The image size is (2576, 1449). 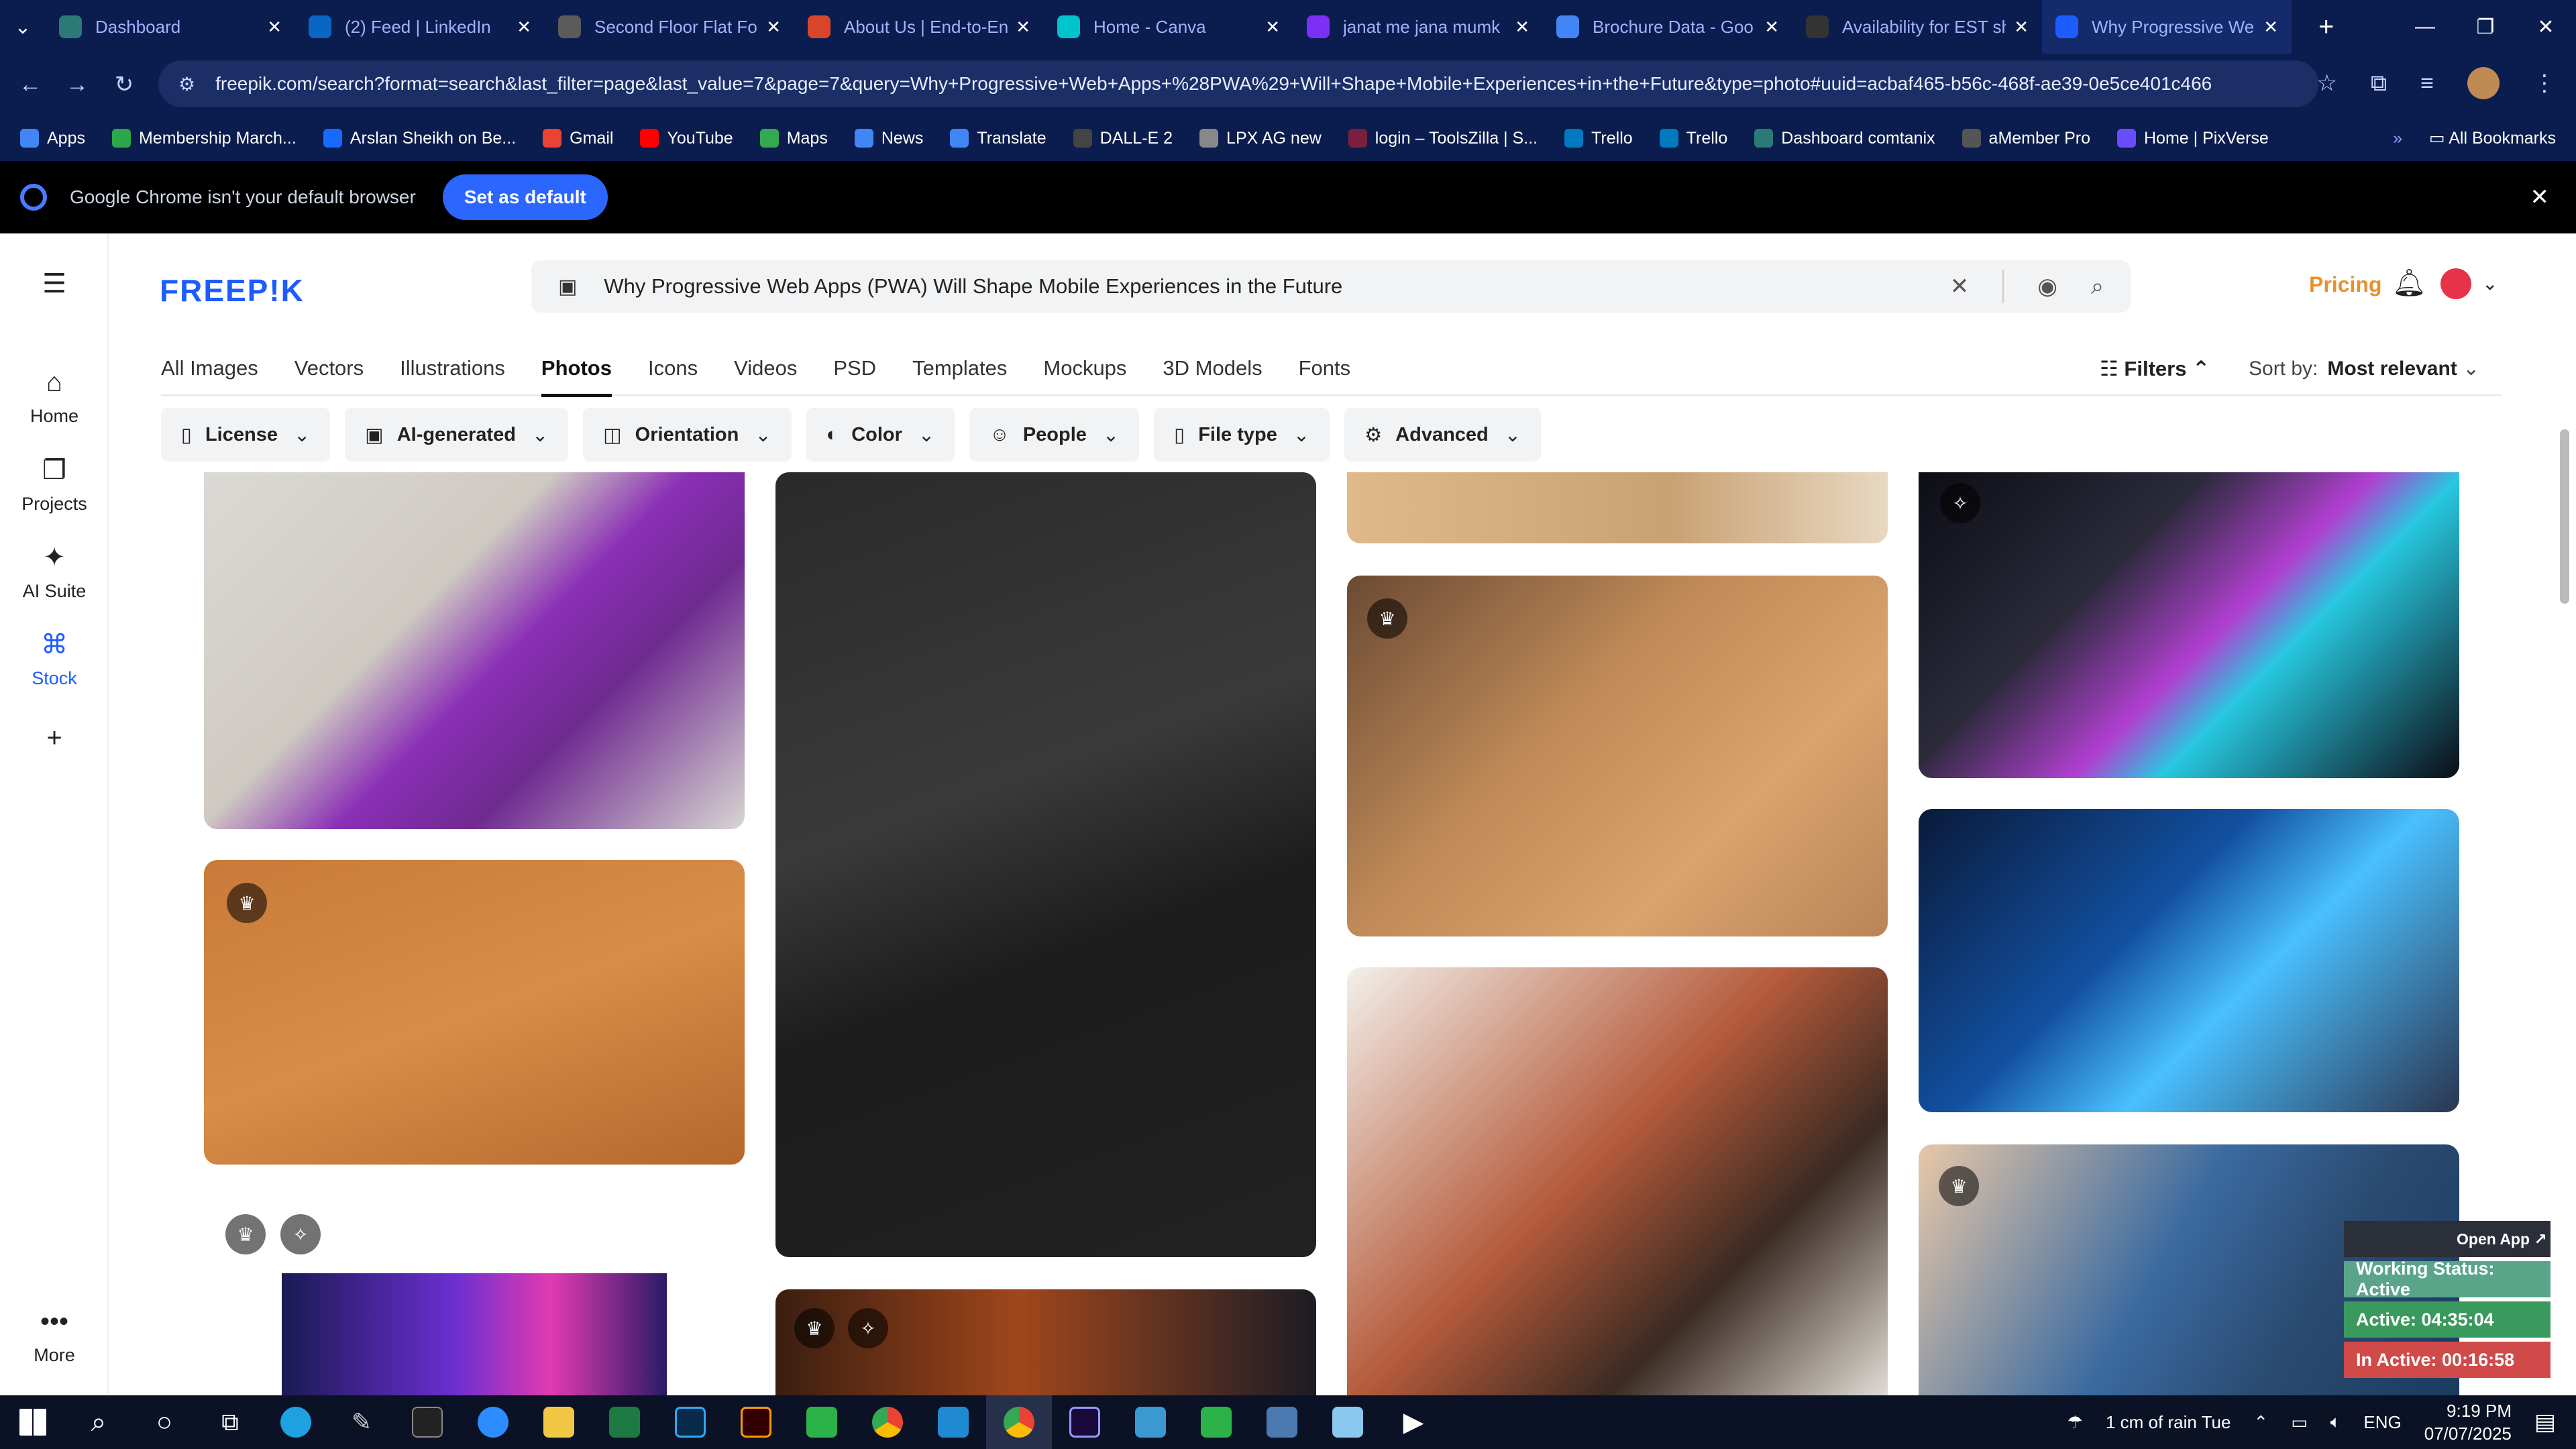 What do you see at coordinates (1693, 138) in the screenshot?
I see `bookmark-item: Trello` at bounding box center [1693, 138].